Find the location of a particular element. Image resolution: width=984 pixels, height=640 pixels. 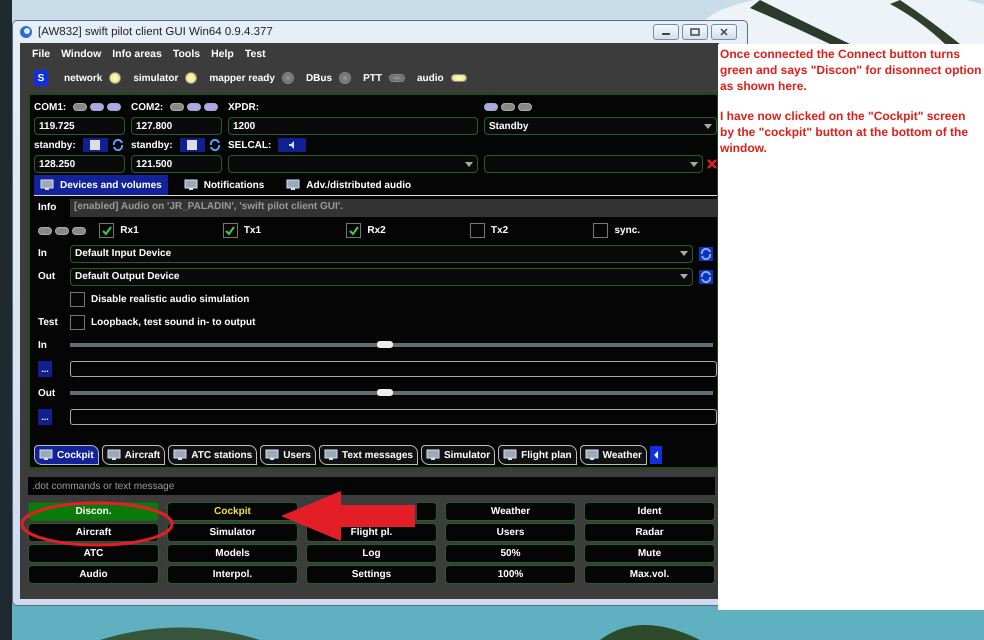

frequency-field: 119.725 is located at coordinates (79, 126).